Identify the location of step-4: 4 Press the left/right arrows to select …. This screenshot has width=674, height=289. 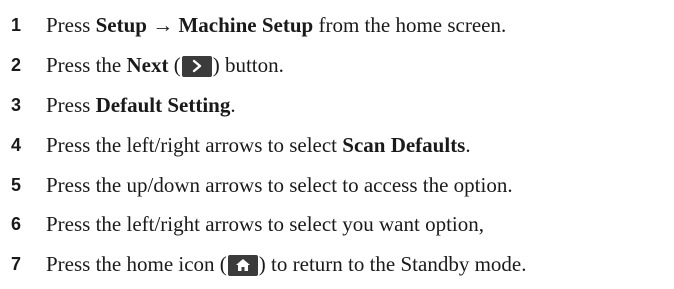
(337, 145).